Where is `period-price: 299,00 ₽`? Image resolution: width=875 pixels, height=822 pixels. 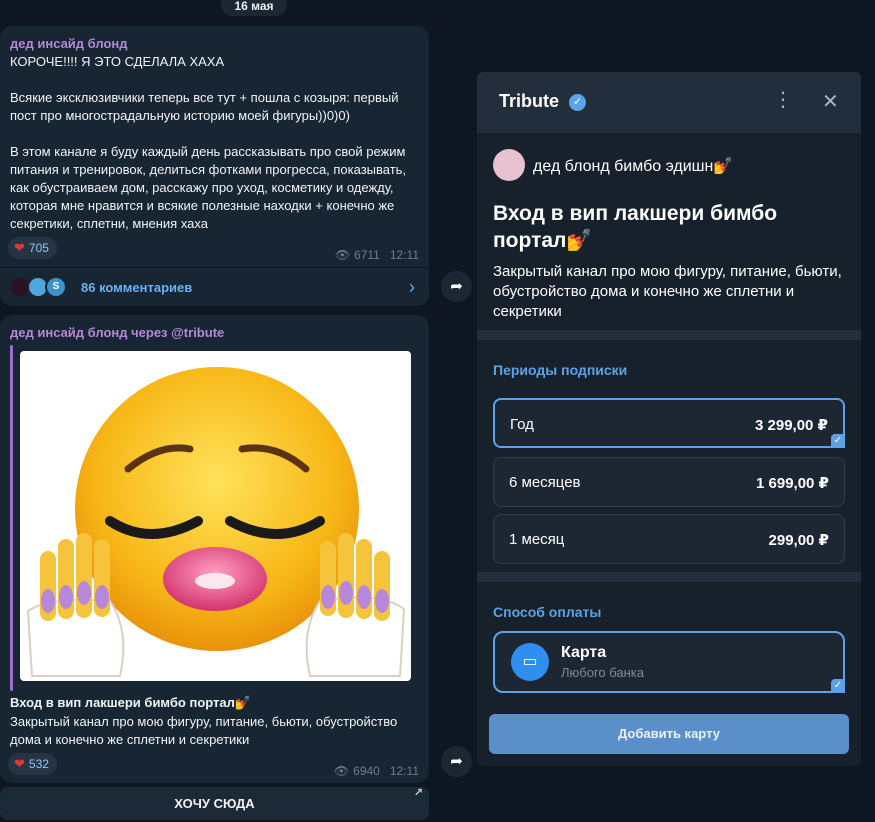
period-price: 299,00 ₽ is located at coordinates (798, 540).